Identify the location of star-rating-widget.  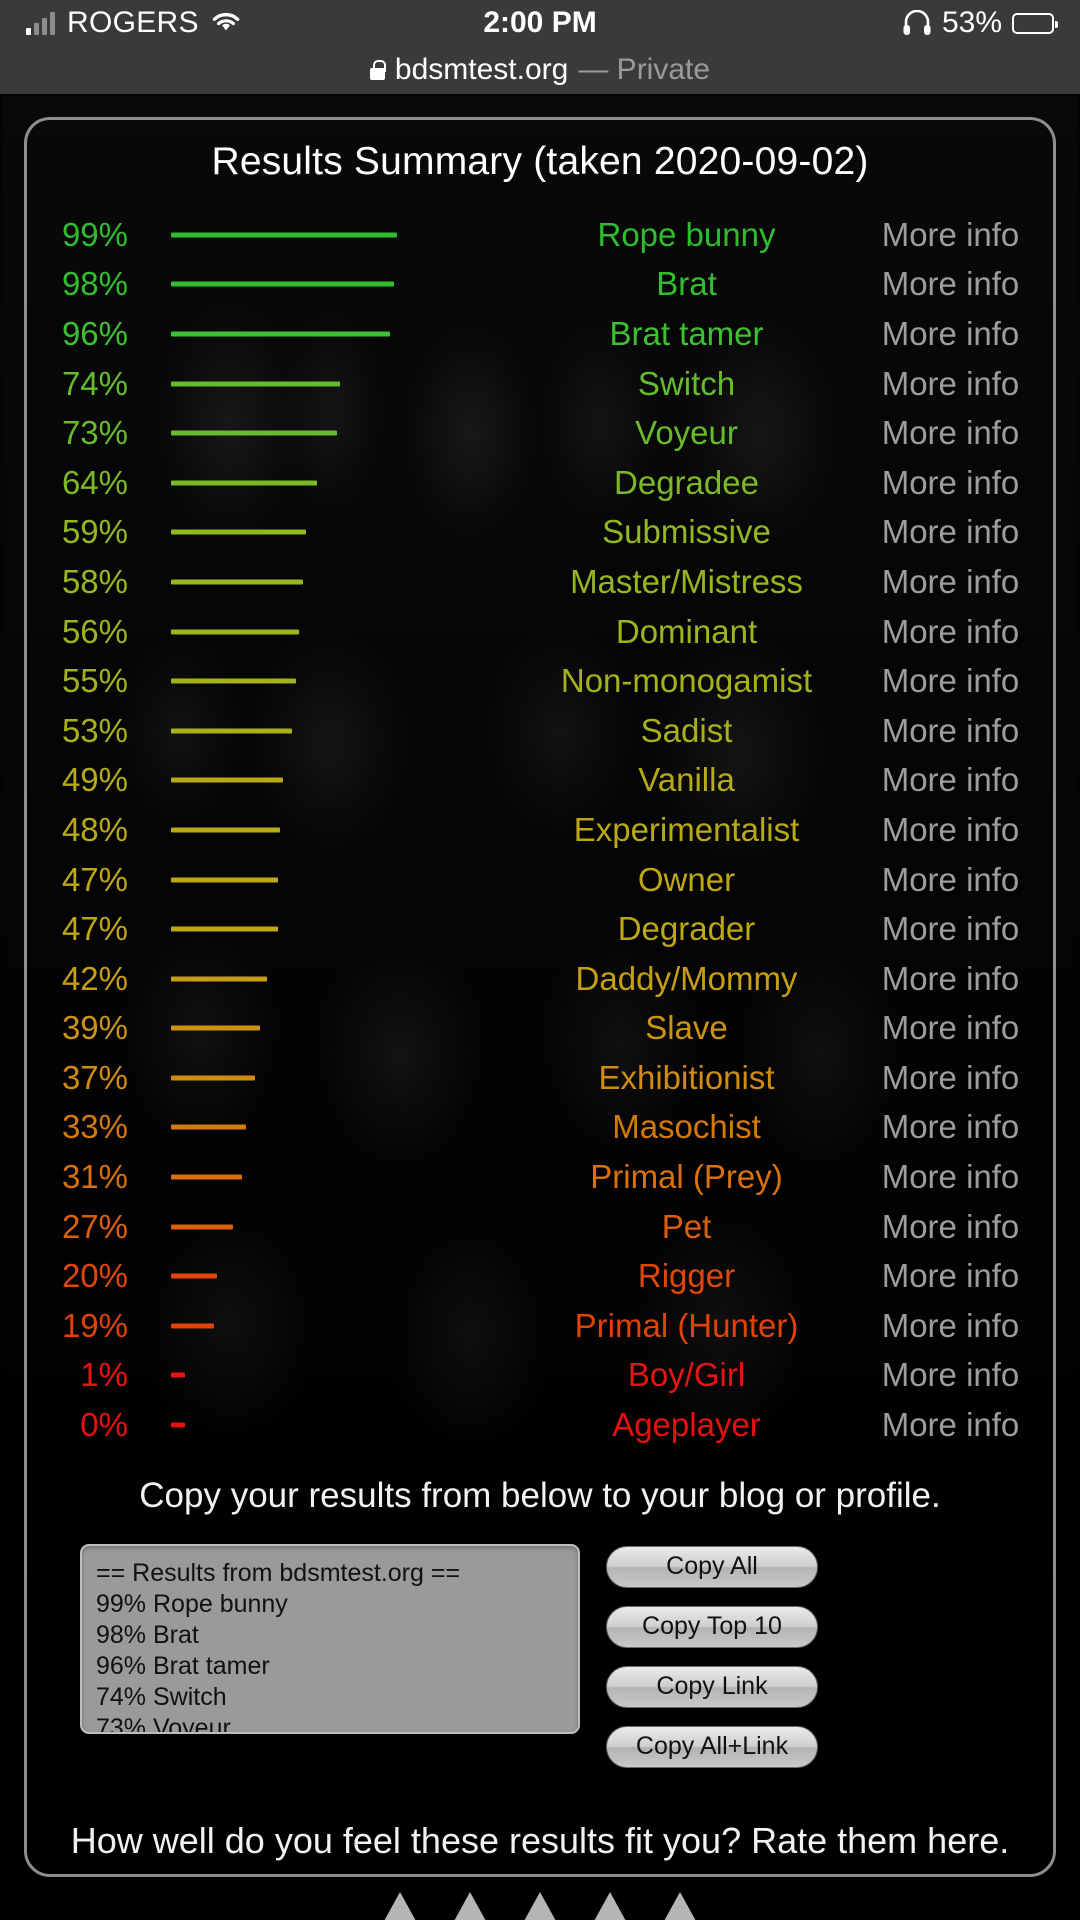
(540, 1905).